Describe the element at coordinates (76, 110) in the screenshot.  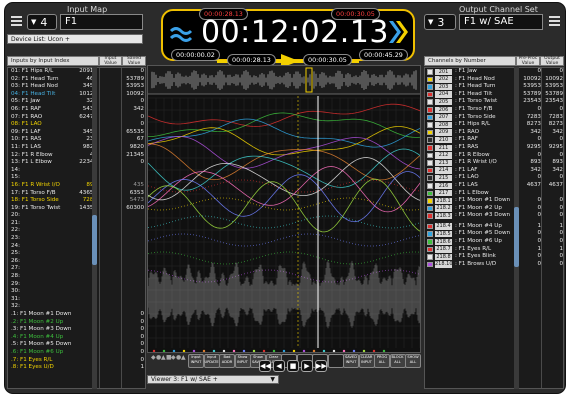
I see `input-row: 06: F1 RAF 5436 342` at that location.